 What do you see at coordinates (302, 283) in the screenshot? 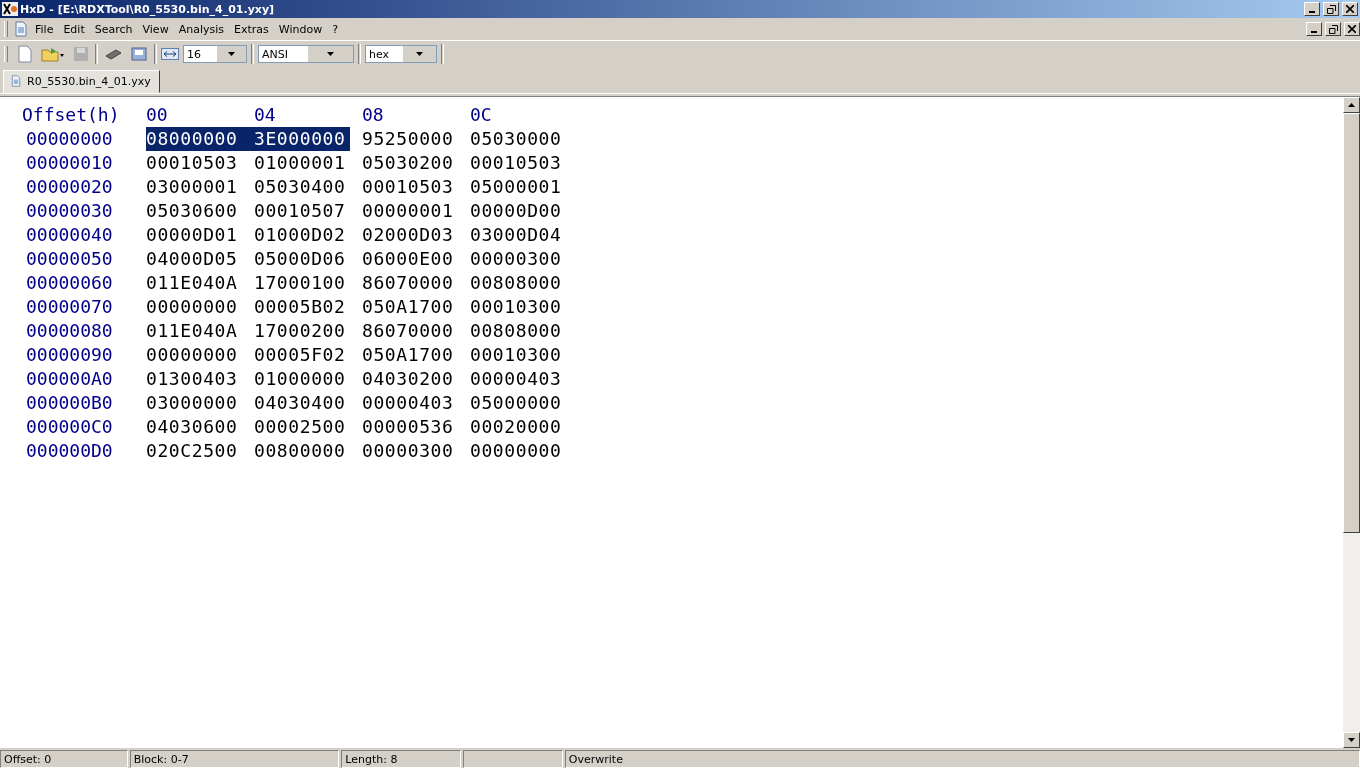
I see `hex-cell: 17000100` at bounding box center [302, 283].